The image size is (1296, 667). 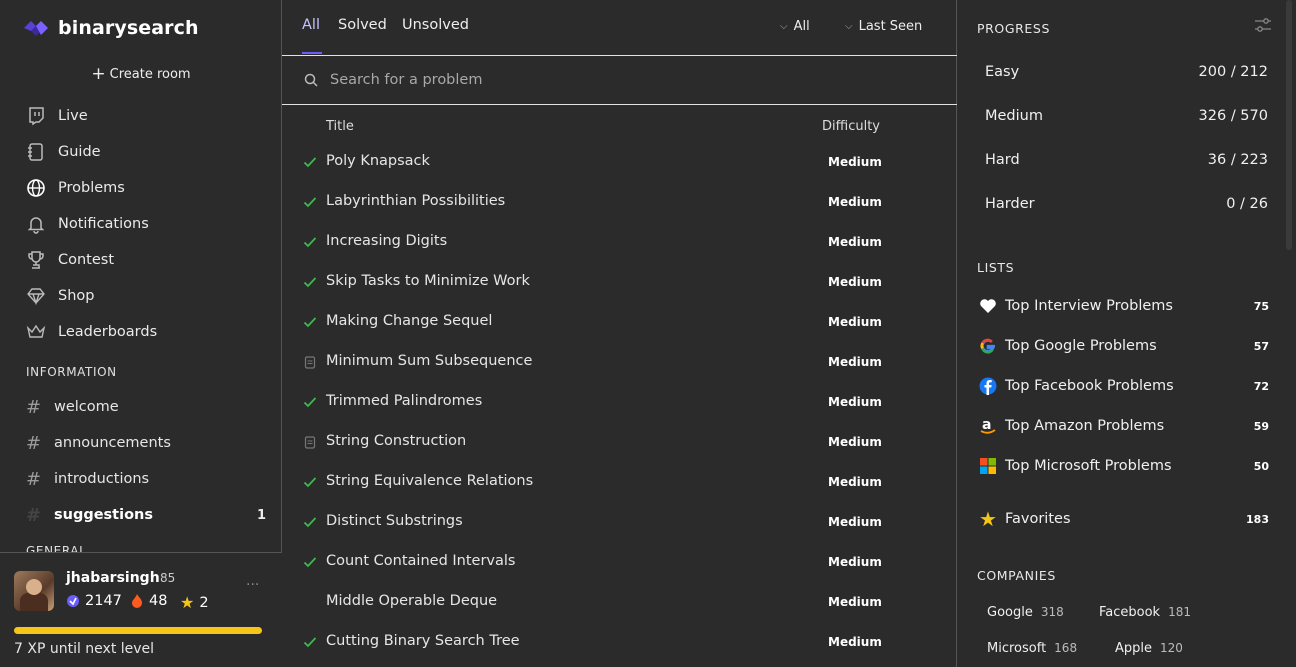 What do you see at coordinates (102, 479) in the screenshot?
I see `channel-label: introductions` at bounding box center [102, 479].